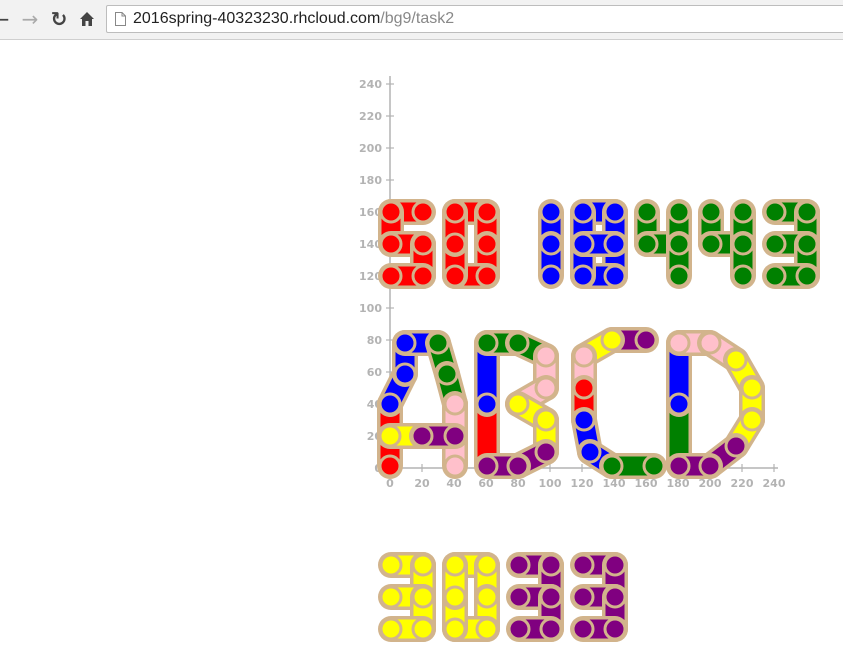 Image resolution: width=843 pixels, height=661 pixels. I want to click on reload-icon: ↻, so click(59, 19).